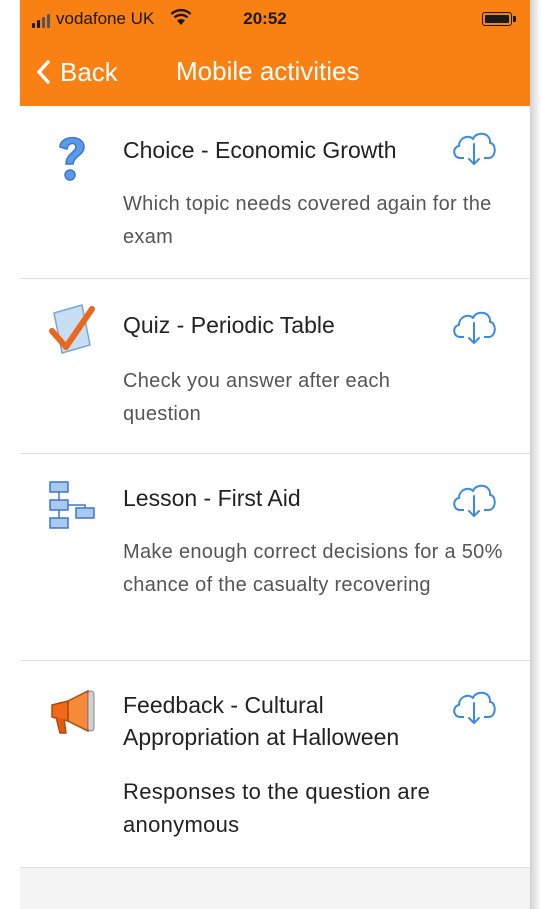 The width and height of the screenshot is (541, 909). I want to click on back-button: Back, so click(77, 72).